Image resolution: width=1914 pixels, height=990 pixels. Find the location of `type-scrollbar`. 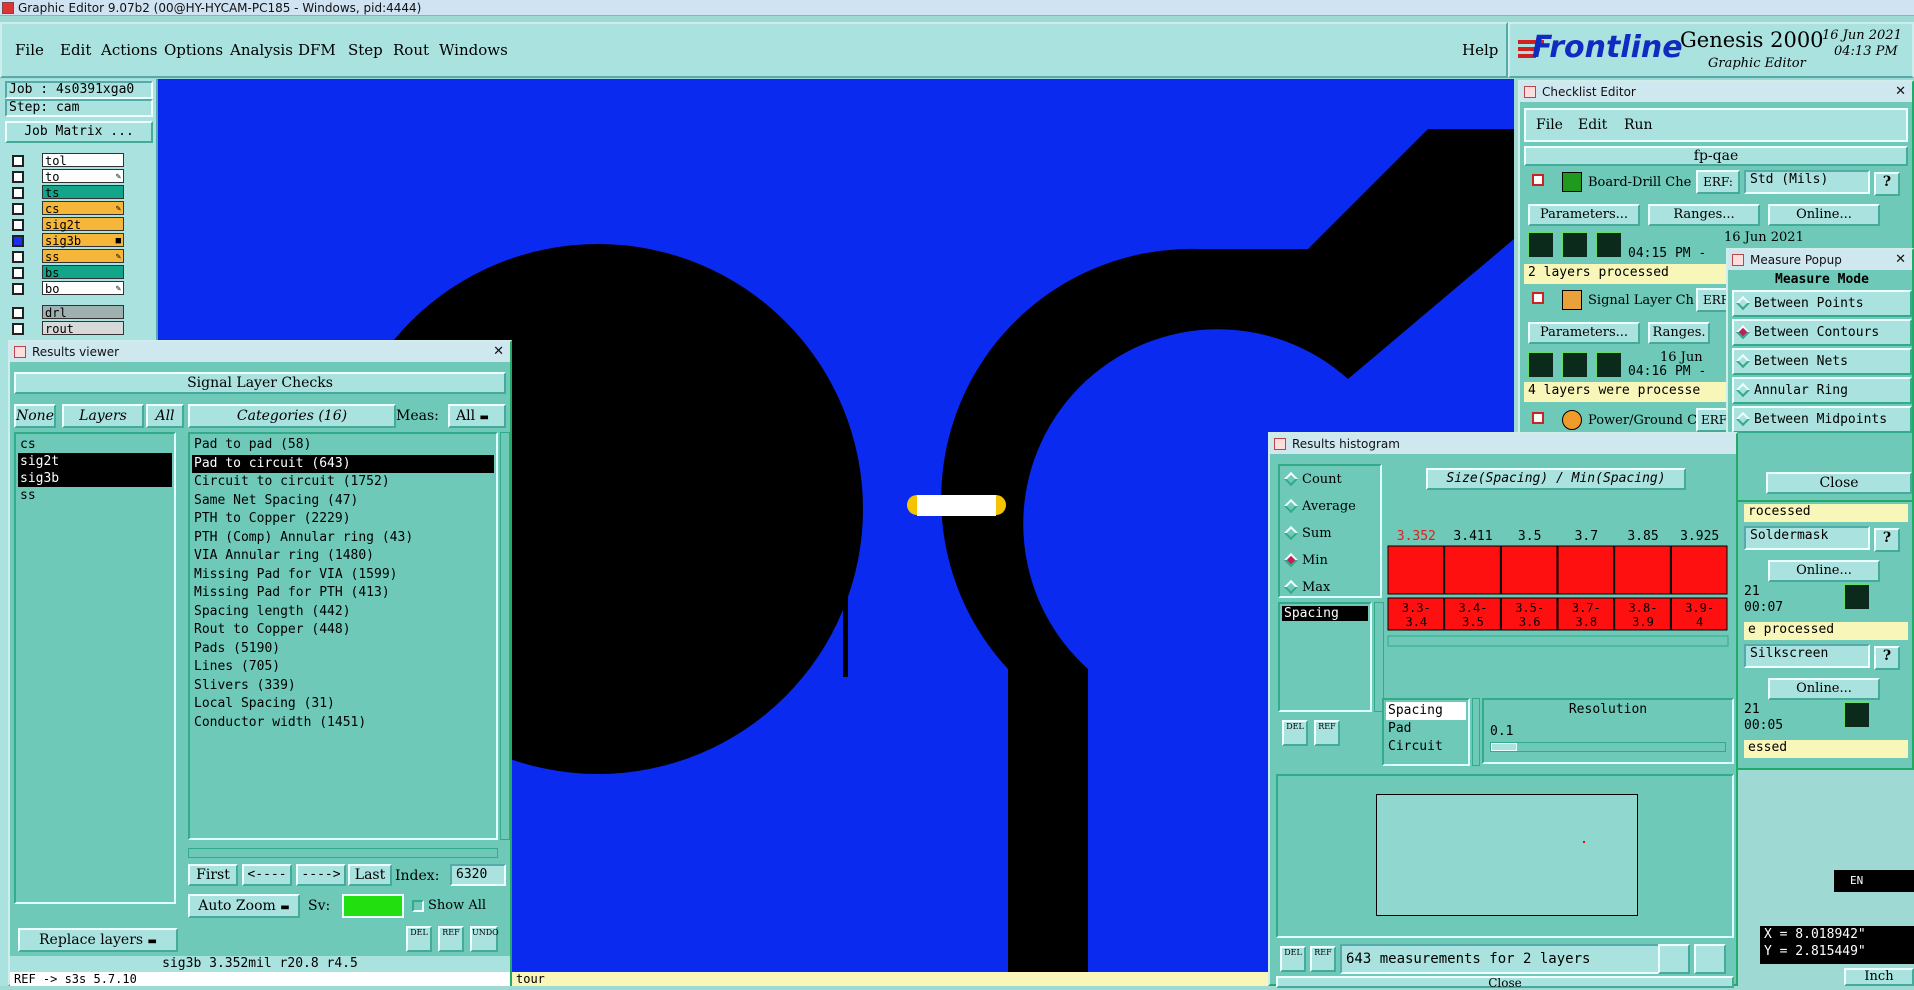

type-scrollbar is located at coordinates (1476, 732).